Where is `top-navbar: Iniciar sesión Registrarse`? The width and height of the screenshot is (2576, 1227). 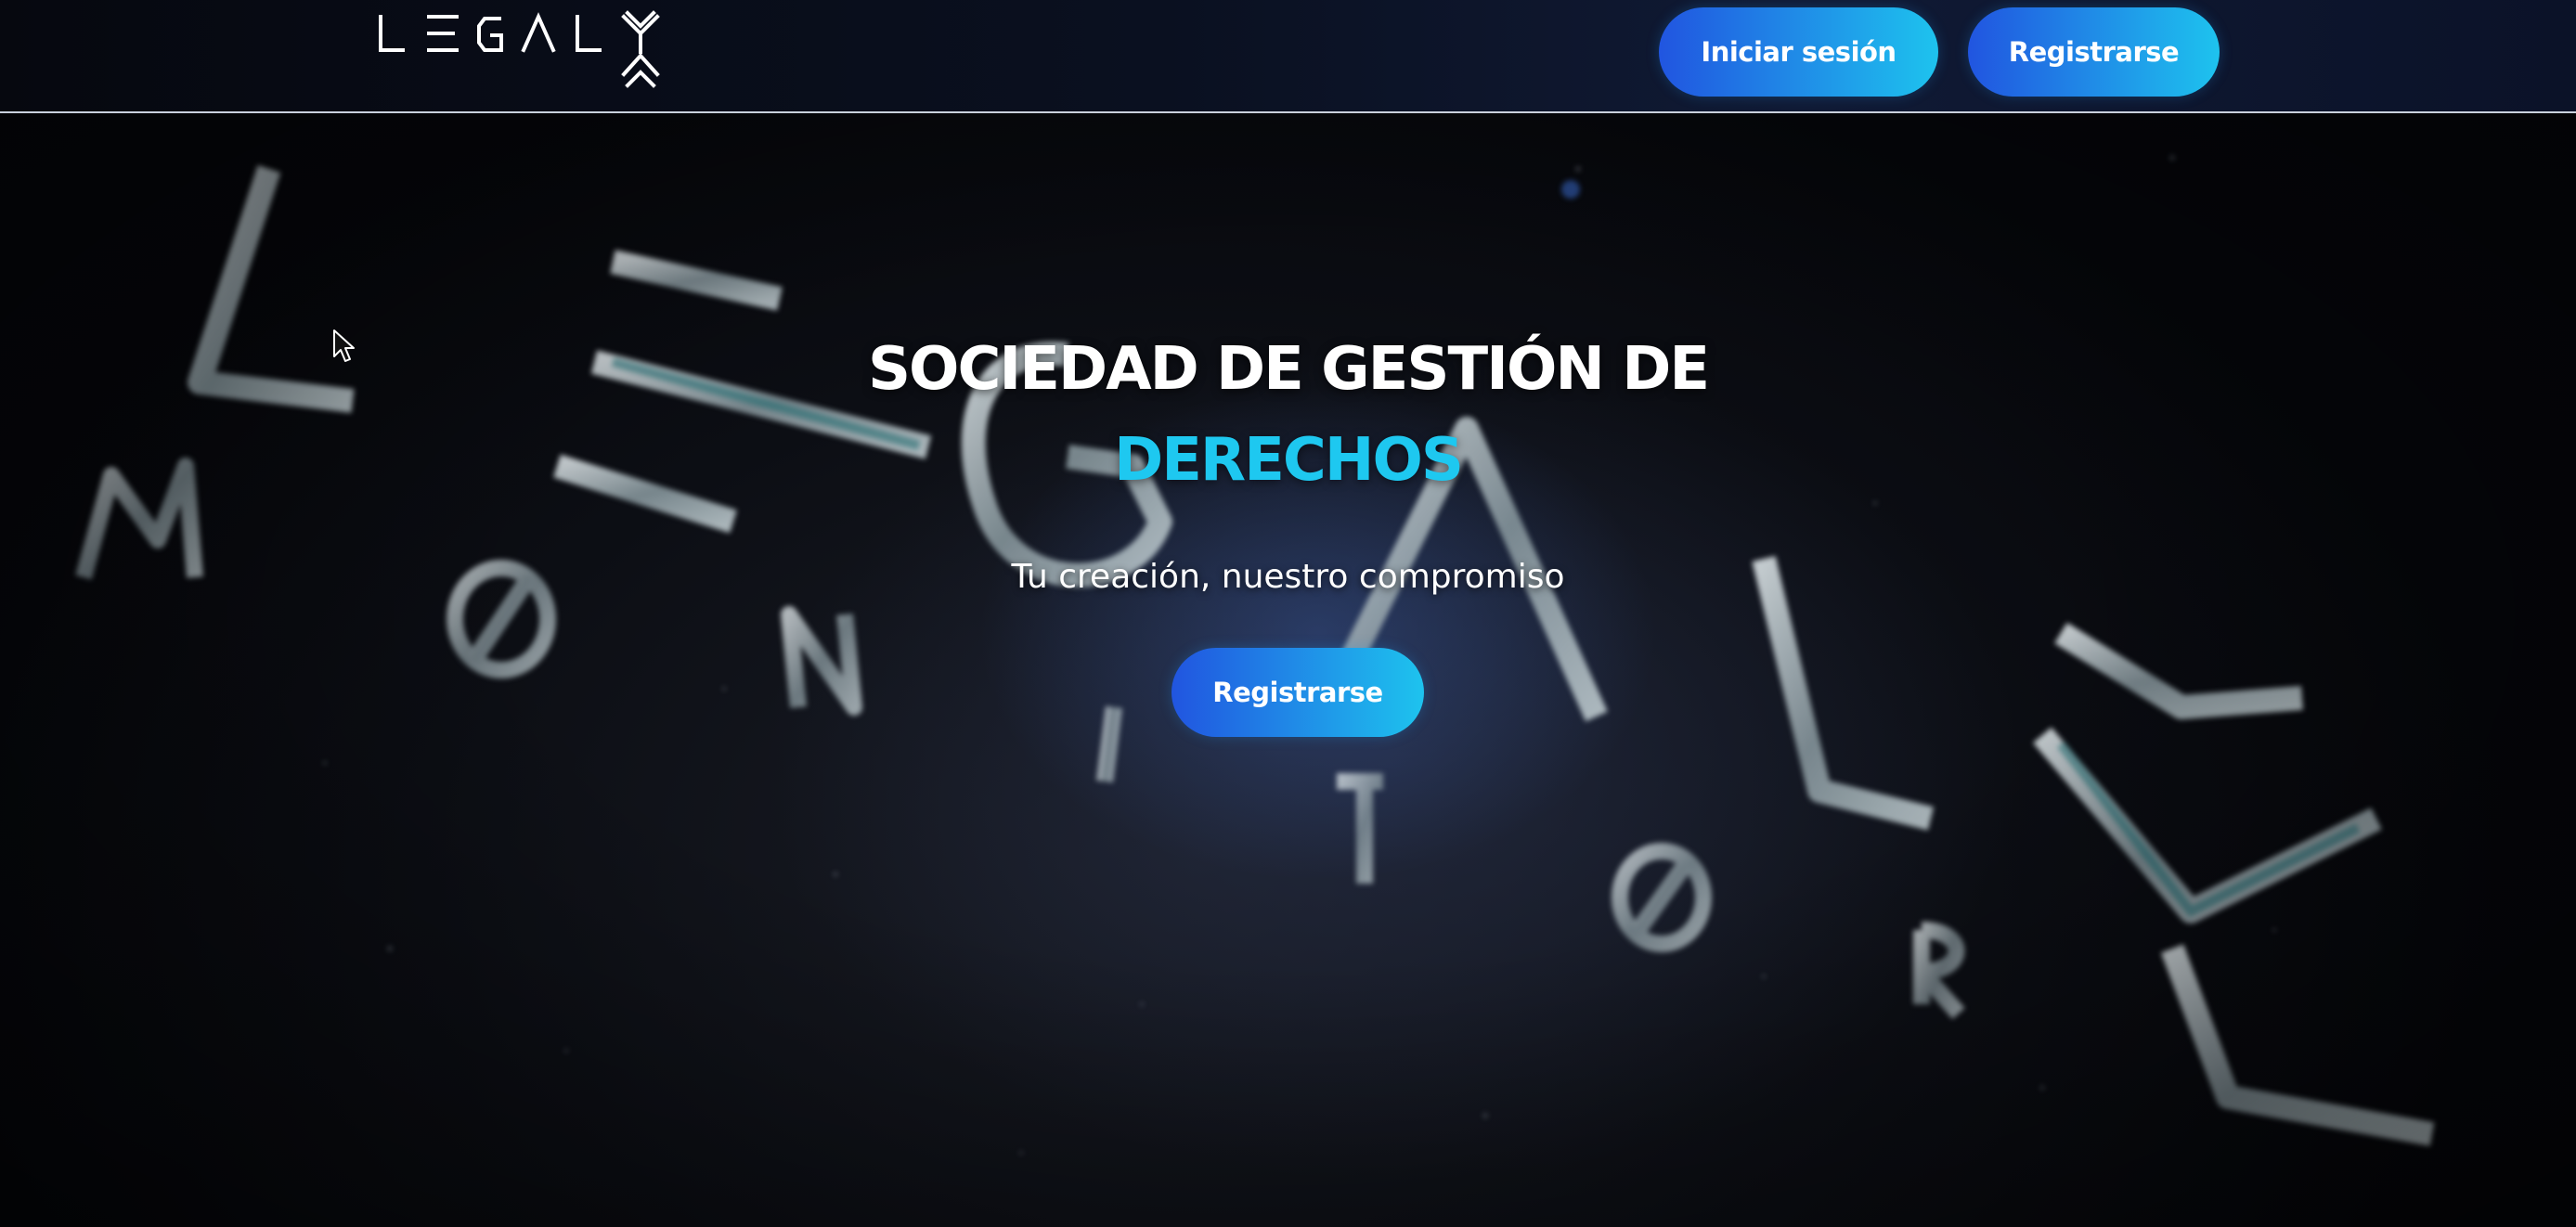 top-navbar: Iniciar sesión Registrarse is located at coordinates (1288, 56).